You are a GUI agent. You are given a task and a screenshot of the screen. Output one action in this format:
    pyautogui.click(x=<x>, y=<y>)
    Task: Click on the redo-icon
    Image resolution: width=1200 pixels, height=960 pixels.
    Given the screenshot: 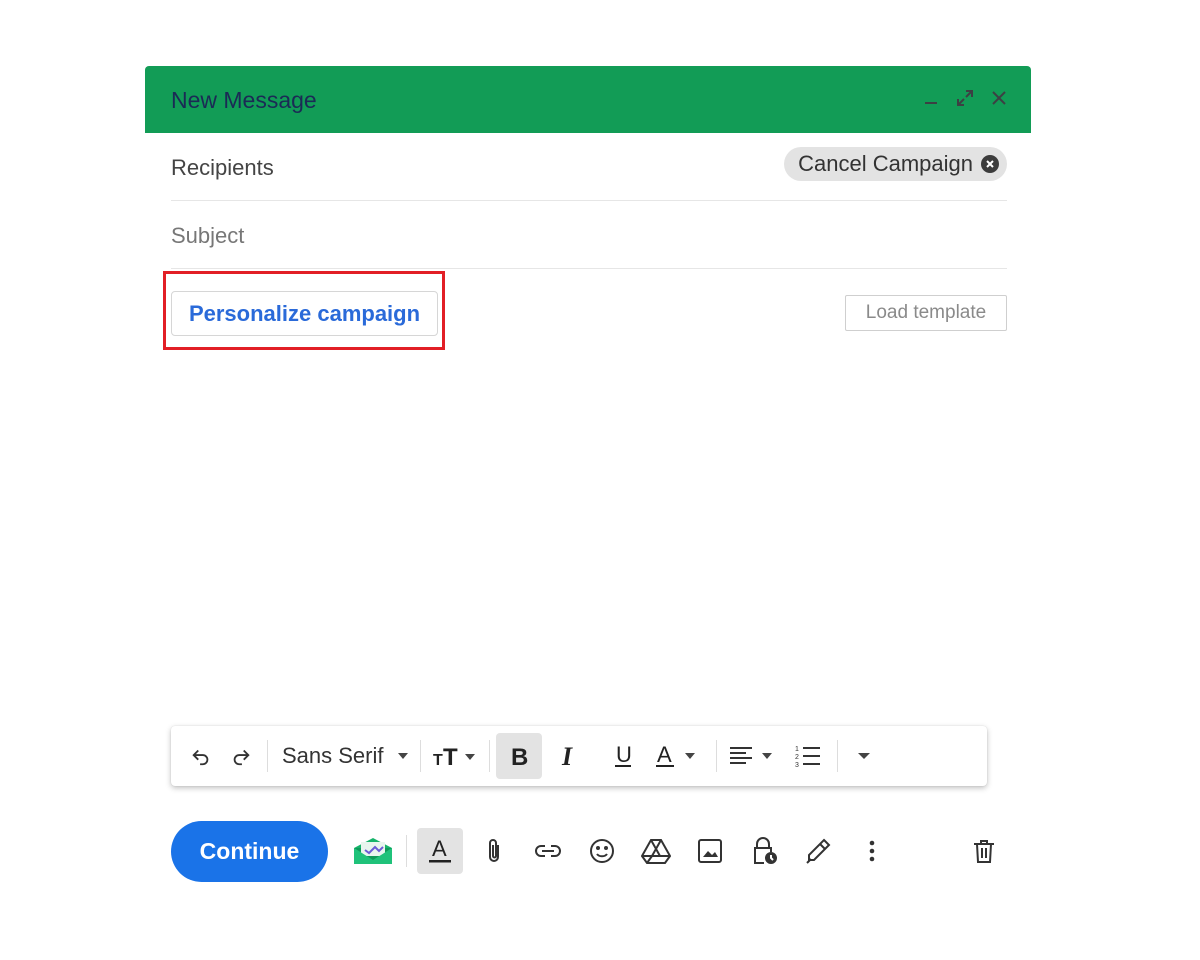 What is the action you would take?
    pyautogui.click(x=241, y=756)
    